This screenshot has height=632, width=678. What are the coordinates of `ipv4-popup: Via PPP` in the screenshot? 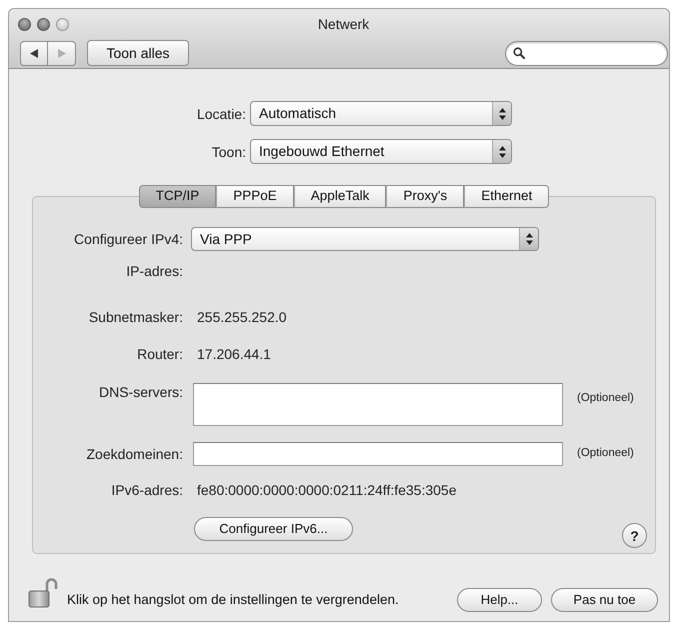 It's located at (365, 239).